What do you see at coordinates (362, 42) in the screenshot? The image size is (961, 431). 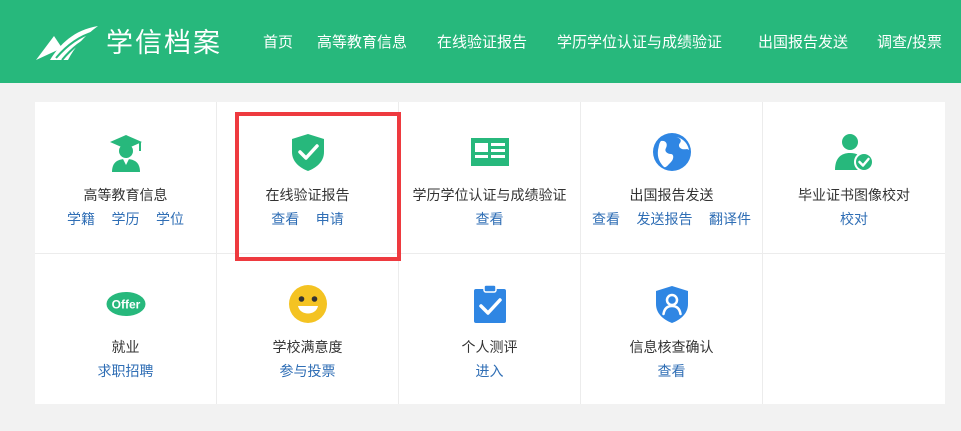 I see `nav-higher-education-info: 高等教育信息` at bounding box center [362, 42].